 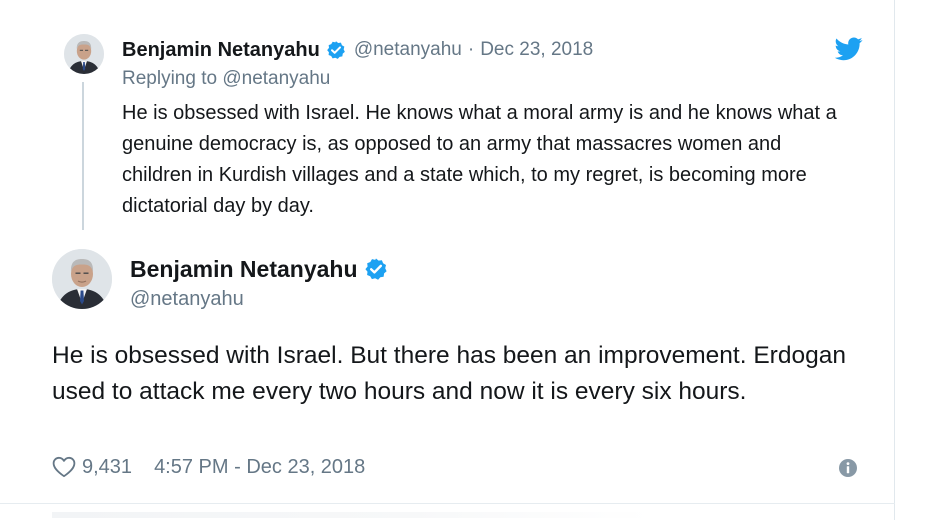 What do you see at coordinates (107, 467) in the screenshot?
I see `like-count: 9,431` at bounding box center [107, 467].